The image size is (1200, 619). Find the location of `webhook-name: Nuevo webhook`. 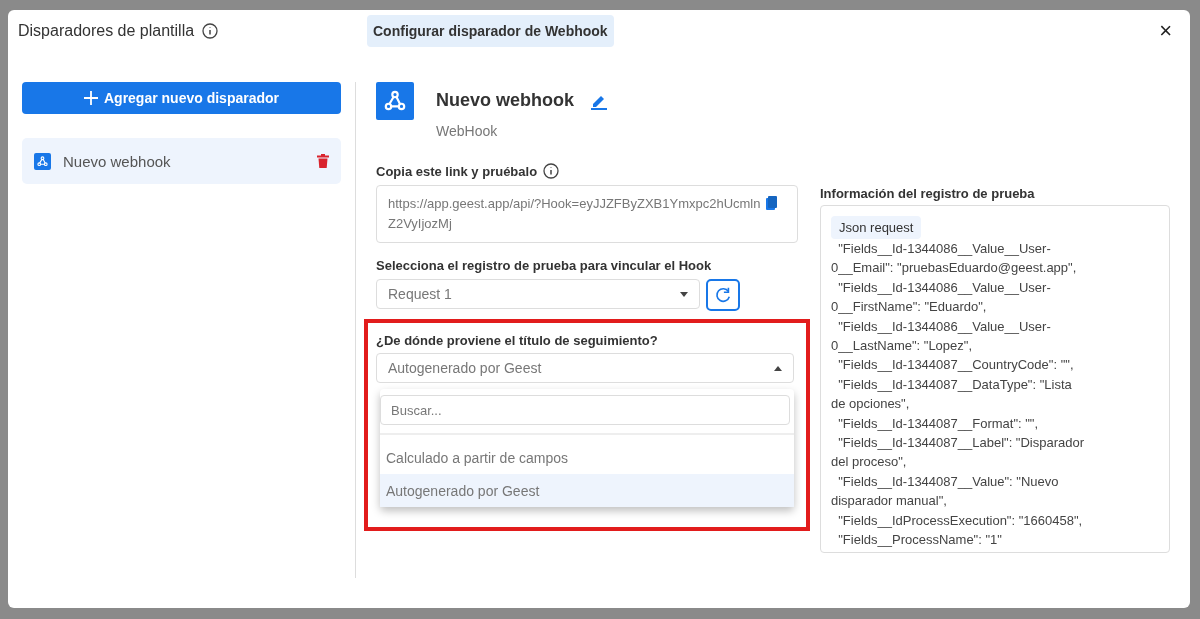

webhook-name: Nuevo webhook is located at coordinates (505, 100).